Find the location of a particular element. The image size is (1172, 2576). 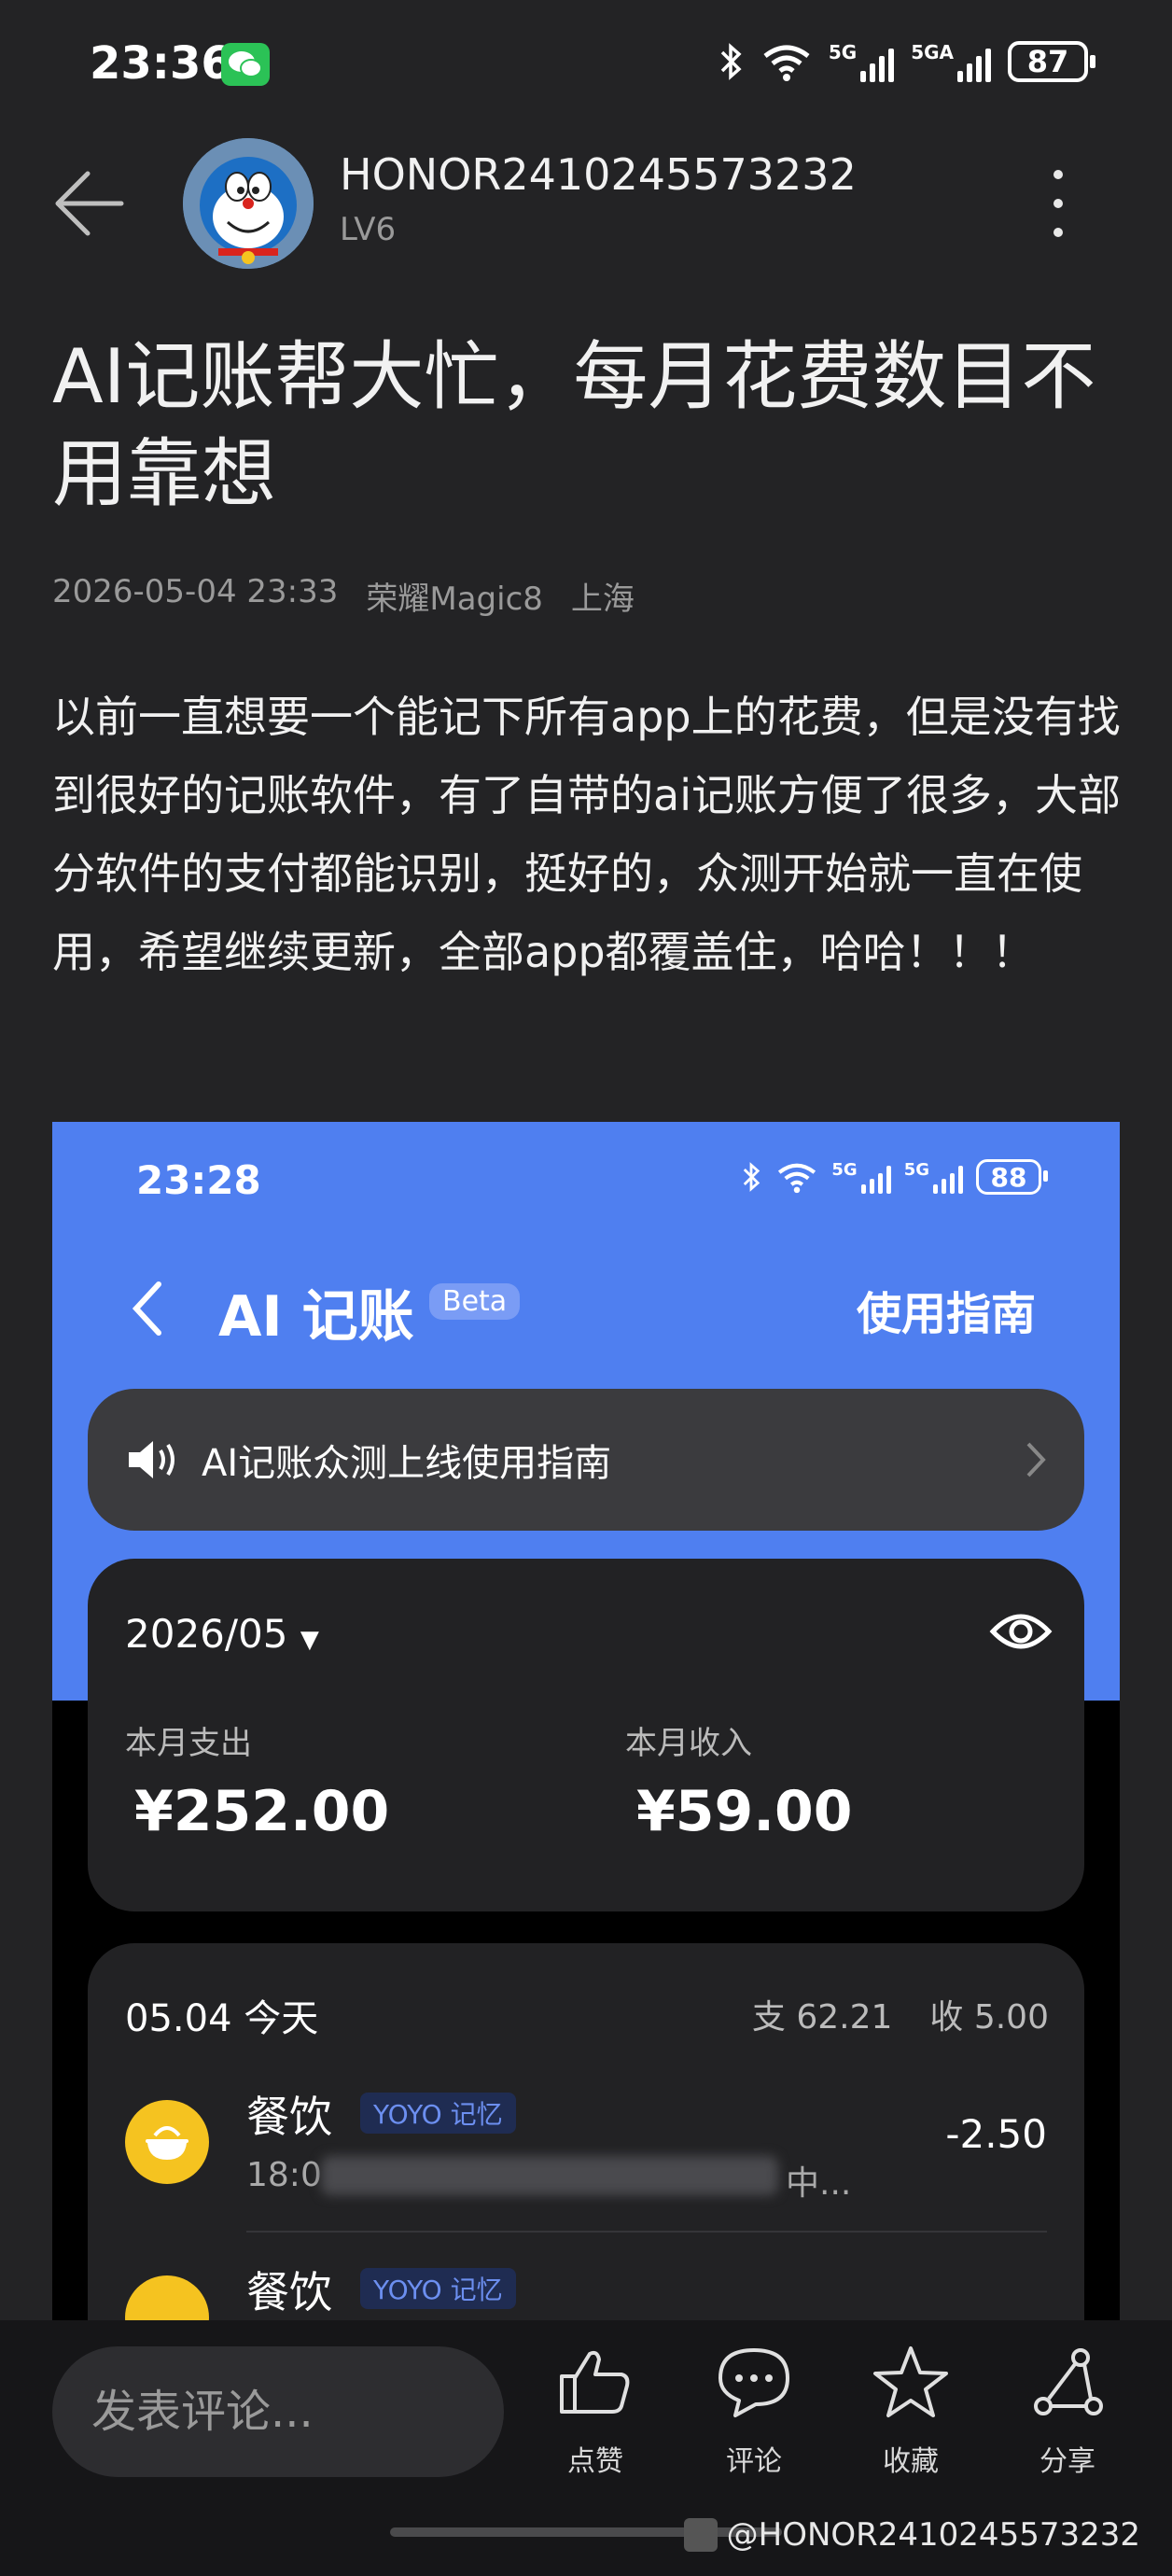

back-button is located at coordinates (89, 203).